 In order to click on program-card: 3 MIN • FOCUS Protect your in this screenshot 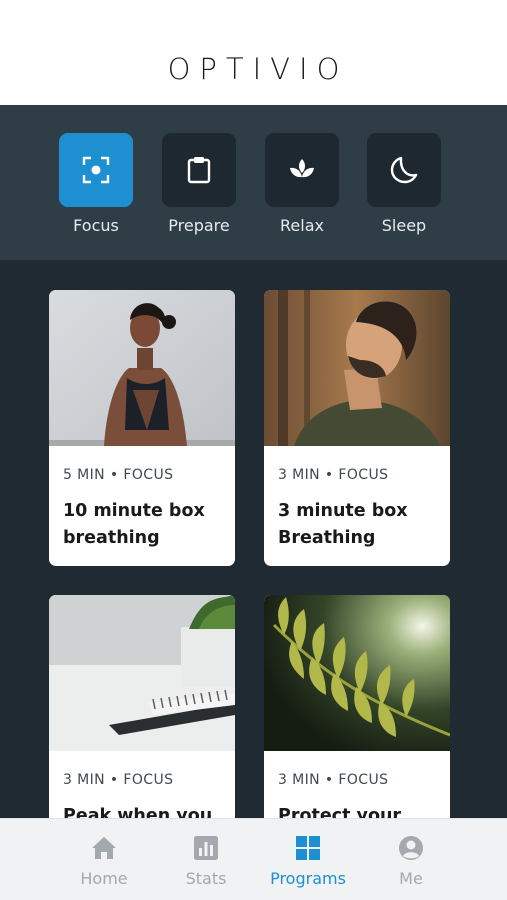, I will do `click(357, 706)`.